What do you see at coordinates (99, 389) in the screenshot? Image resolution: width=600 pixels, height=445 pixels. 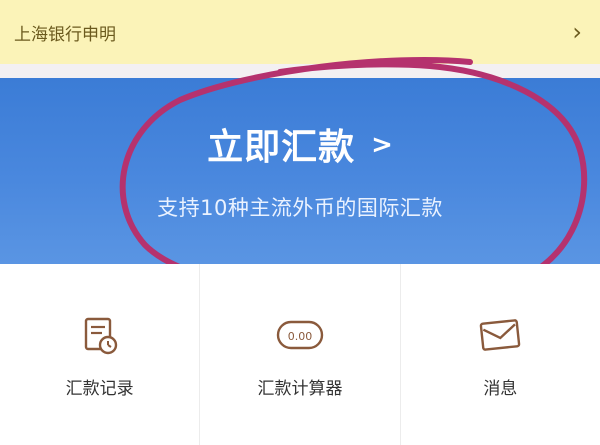 I see `grid-item-label: 汇款记录` at bounding box center [99, 389].